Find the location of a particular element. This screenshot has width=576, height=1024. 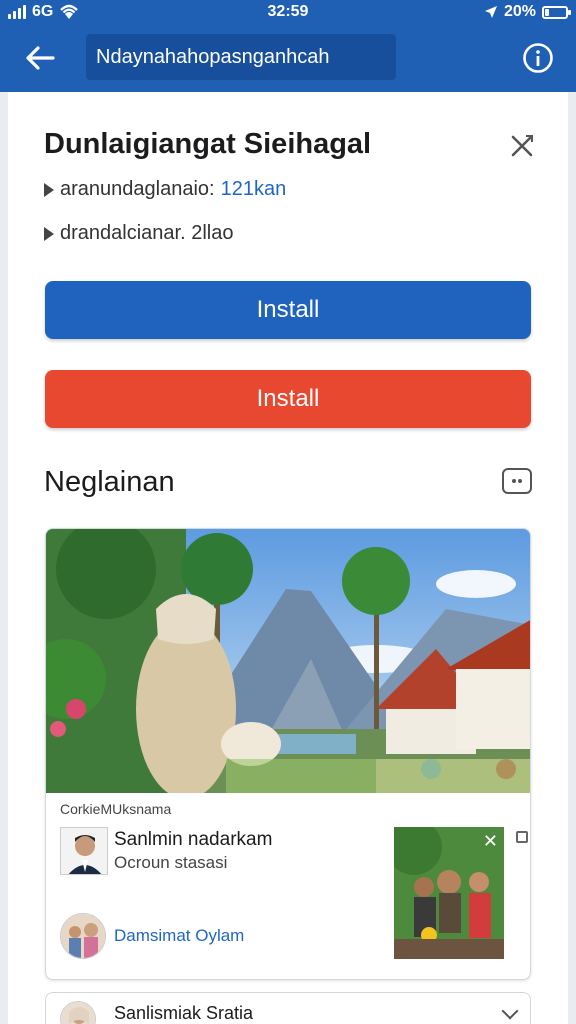

app-bar: Ndaynahahopasnganhcah is located at coordinates (288, 59).